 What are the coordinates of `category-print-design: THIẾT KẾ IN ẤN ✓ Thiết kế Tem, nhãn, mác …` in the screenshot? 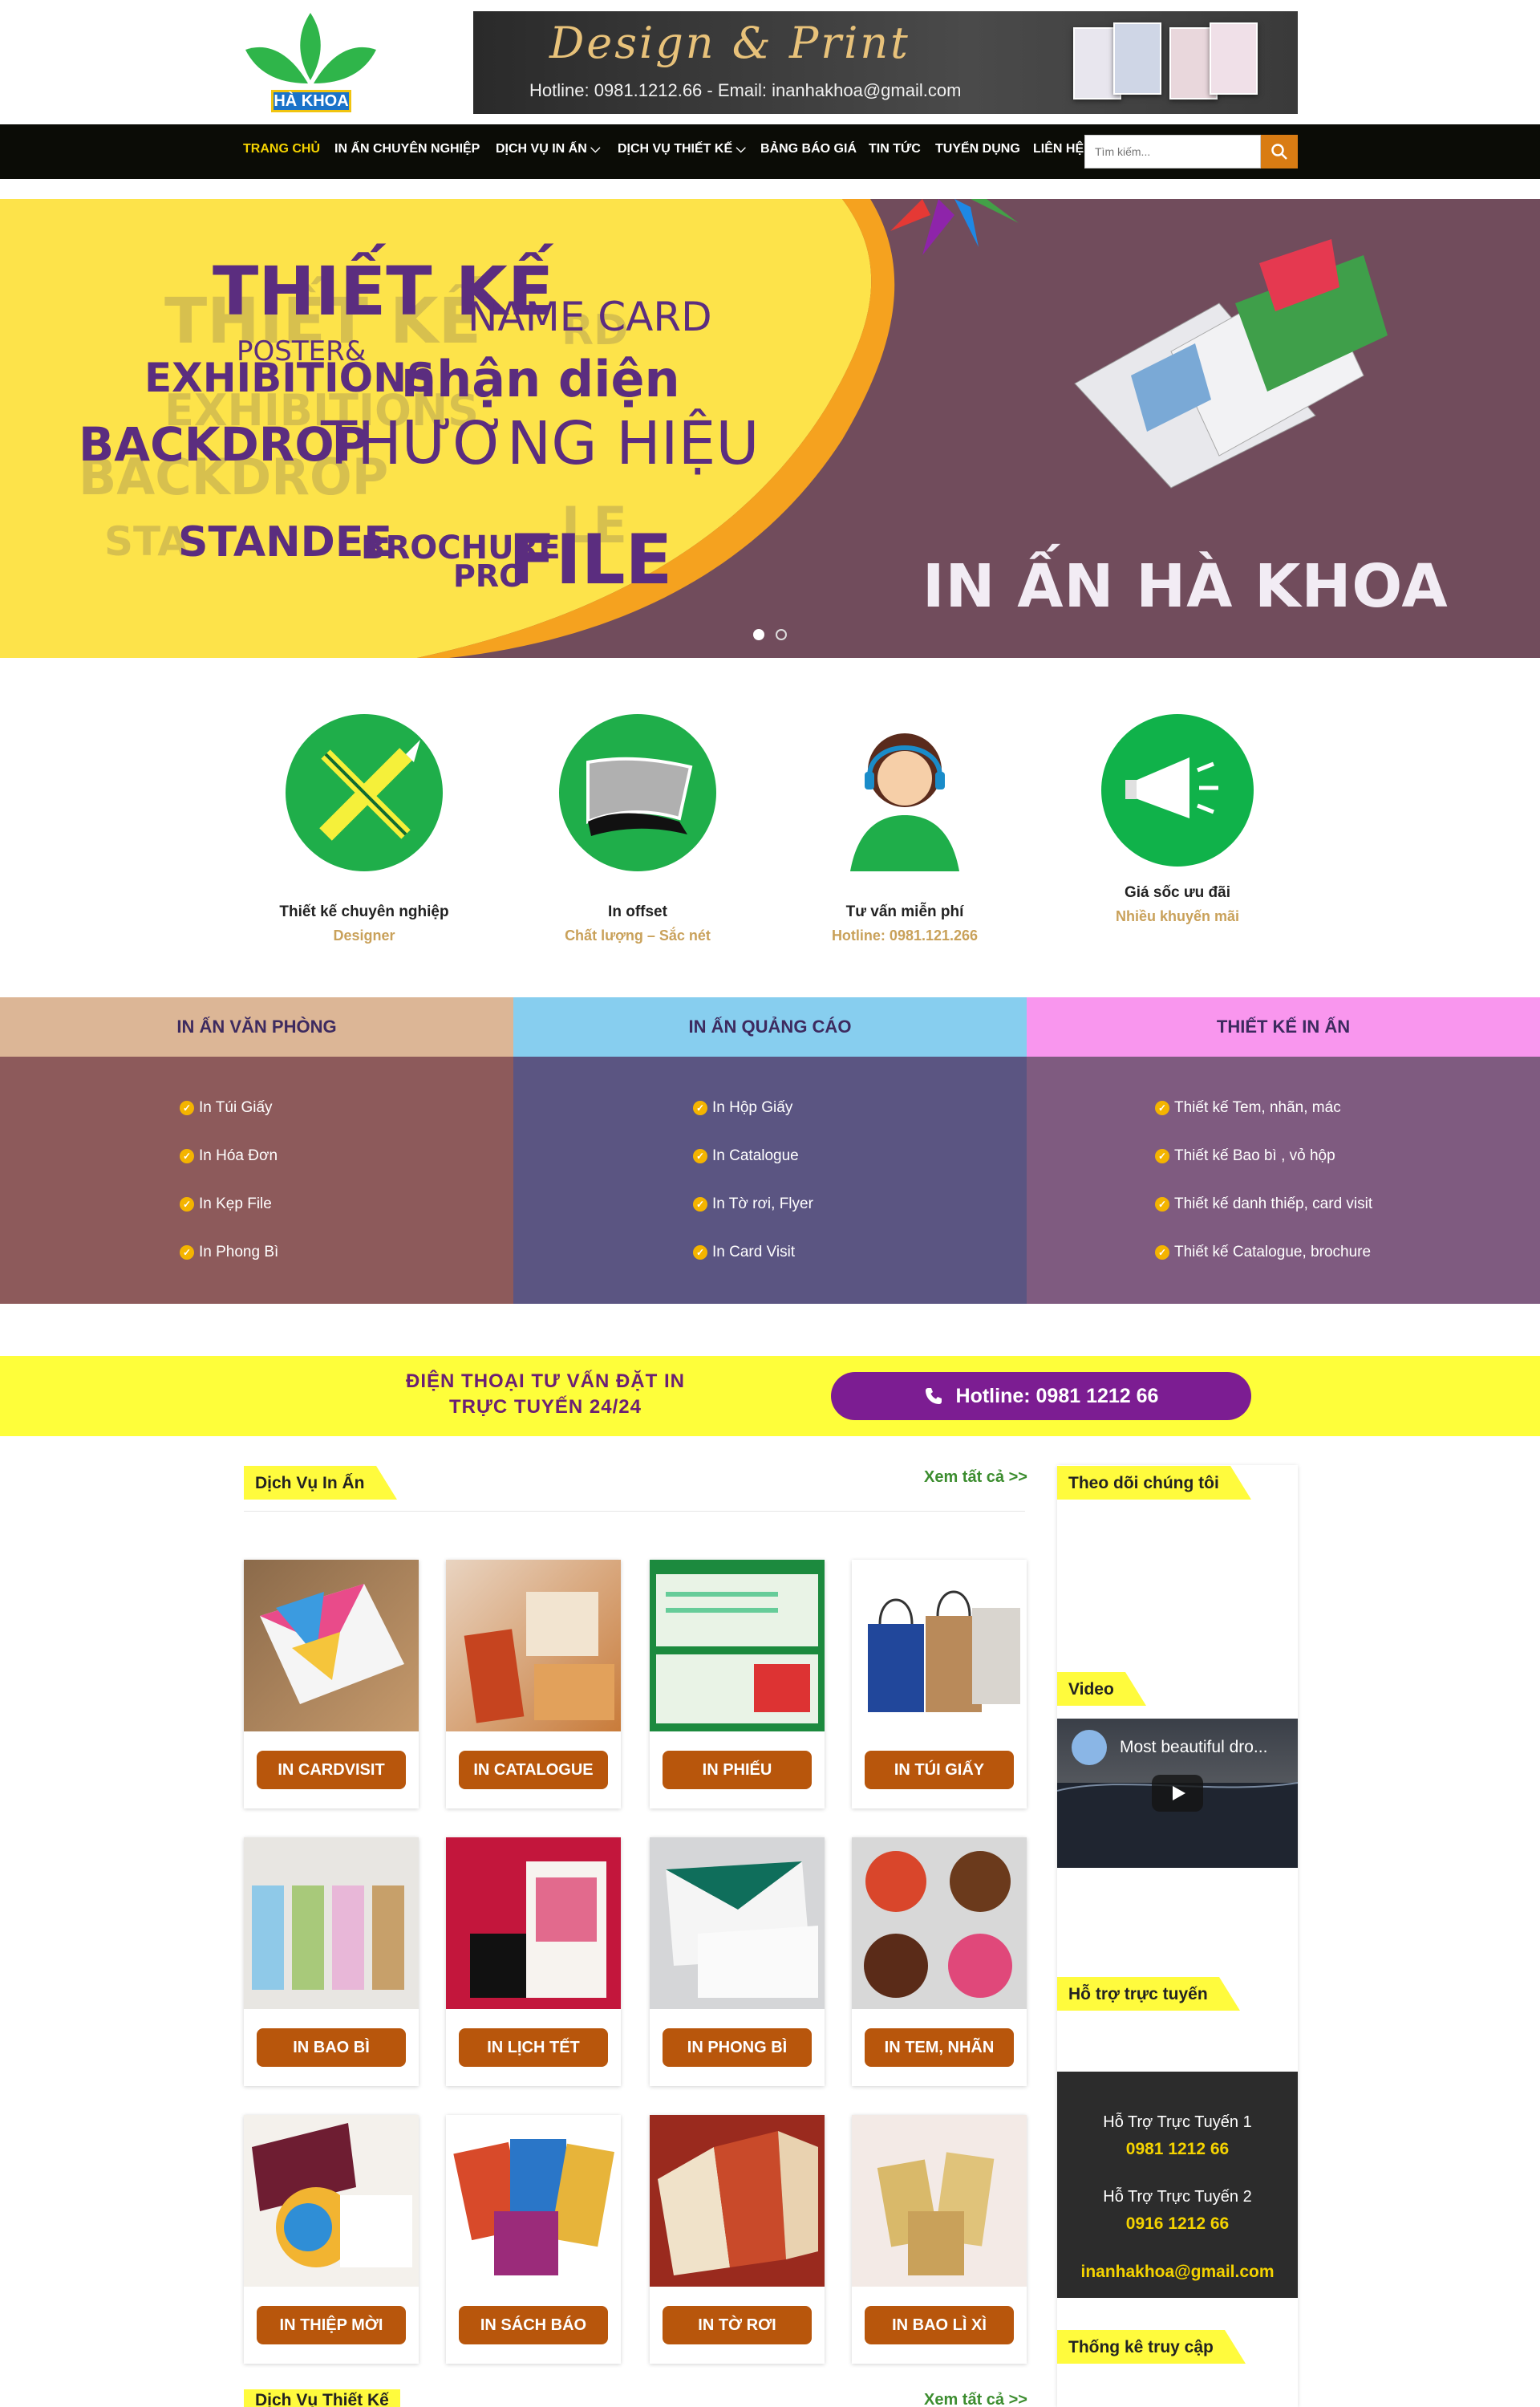 It's located at (1283, 1150).